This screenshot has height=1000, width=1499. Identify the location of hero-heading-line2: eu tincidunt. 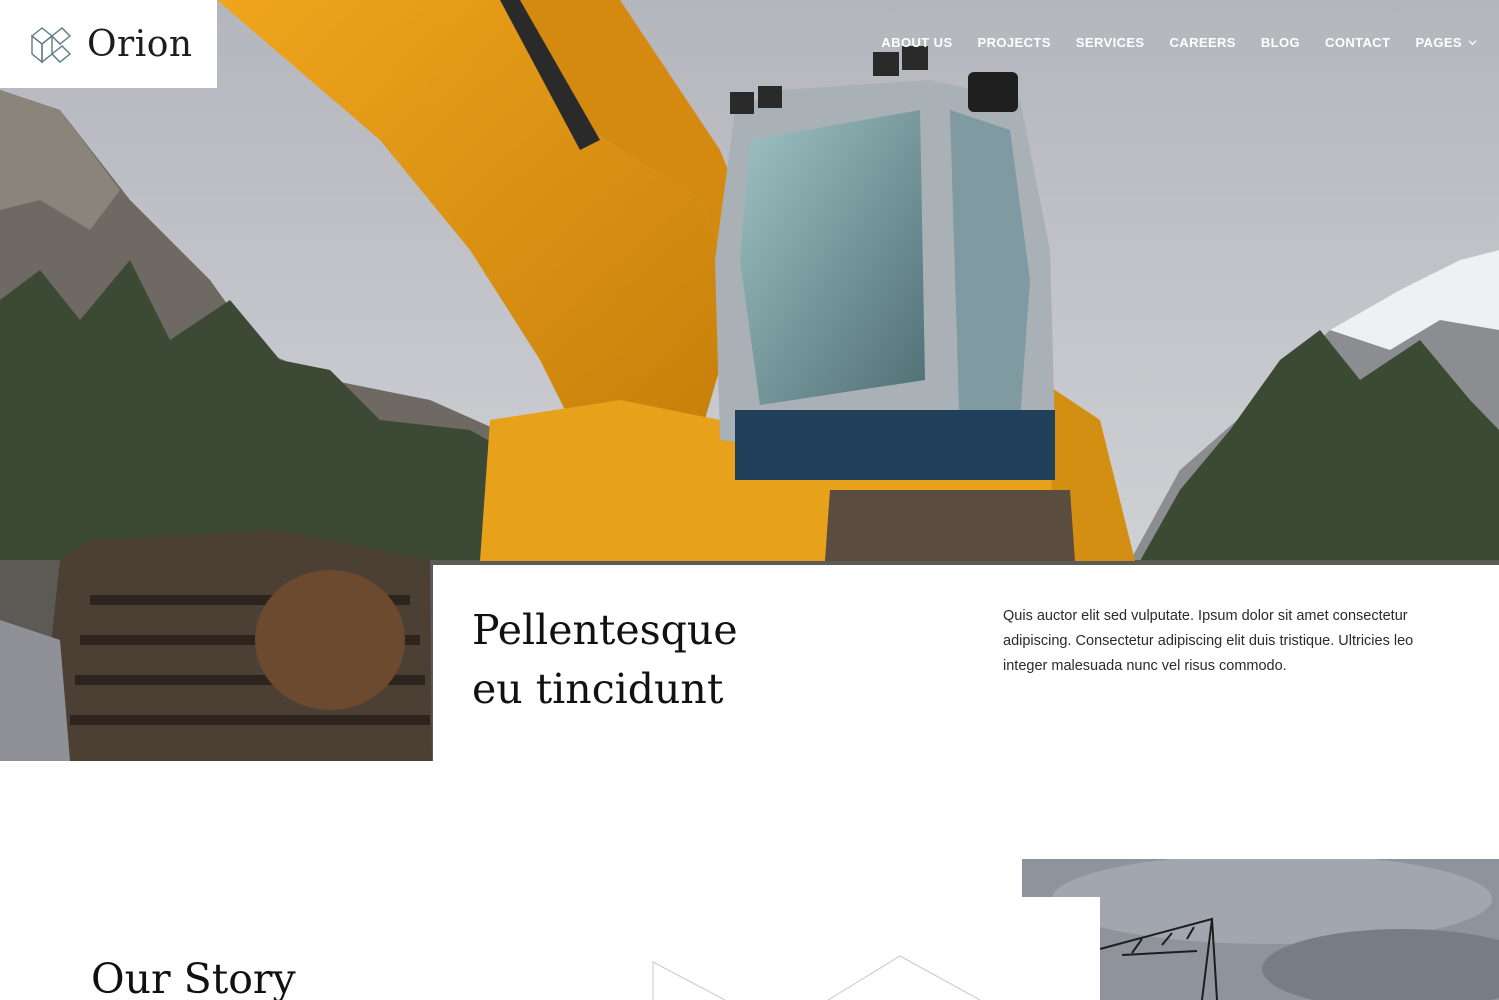
(598, 689).